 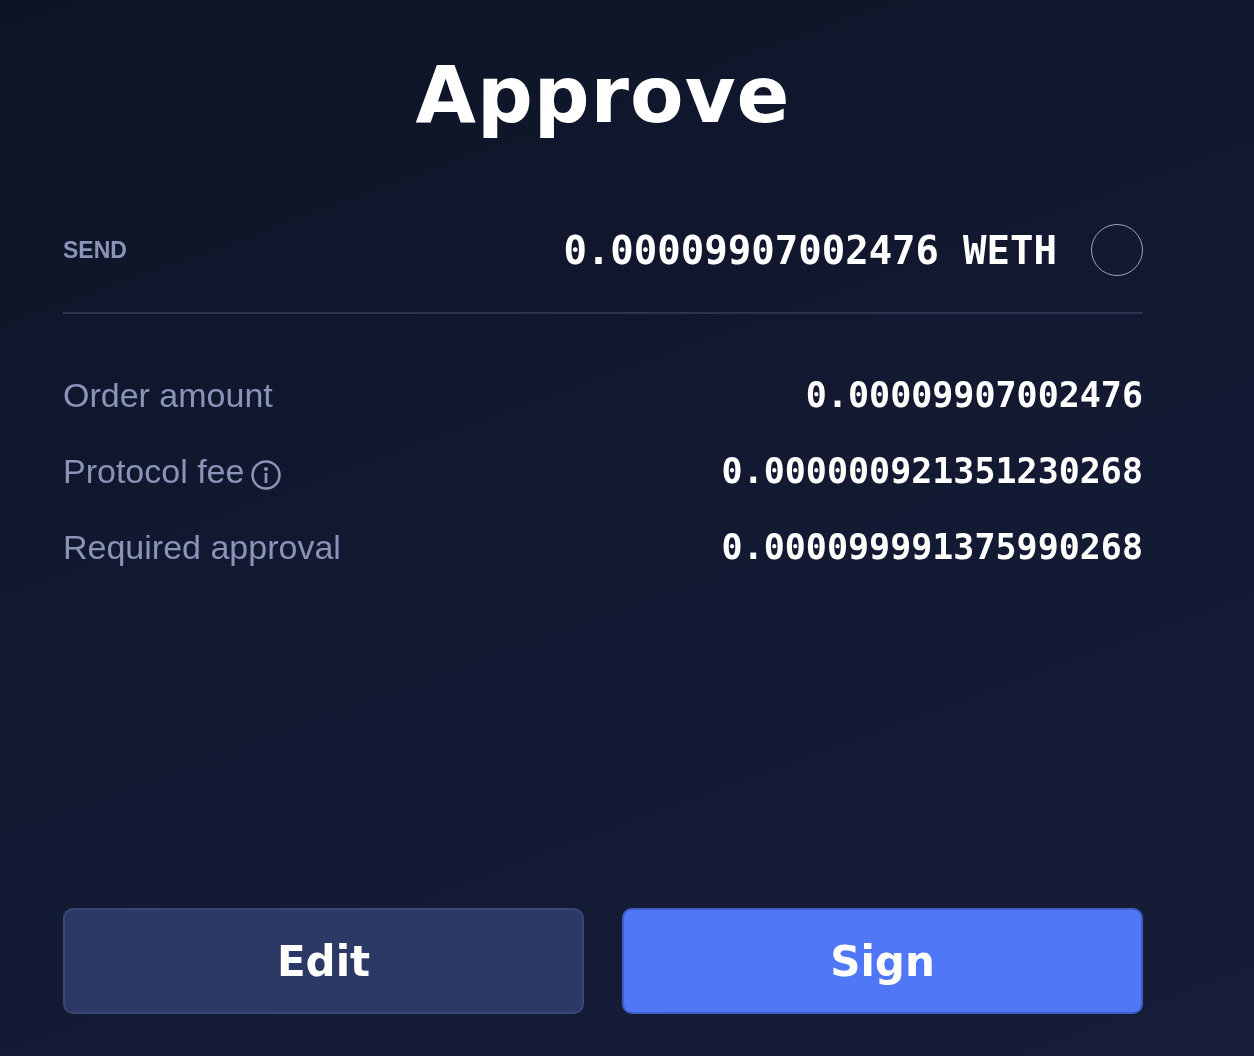 I want to click on sign-button: Sign, so click(x=882, y=961).